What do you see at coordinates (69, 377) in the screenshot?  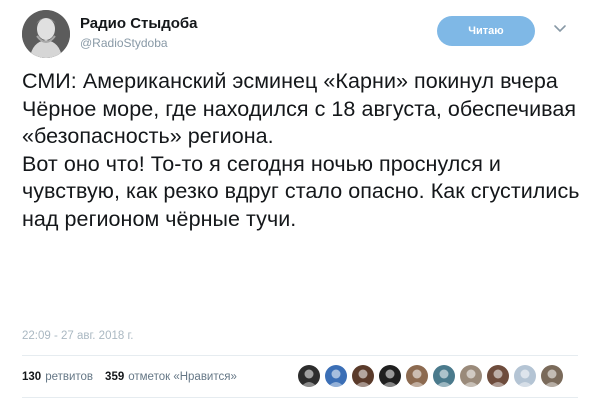 I see `retweets-label: ретвитов` at bounding box center [69, 377].